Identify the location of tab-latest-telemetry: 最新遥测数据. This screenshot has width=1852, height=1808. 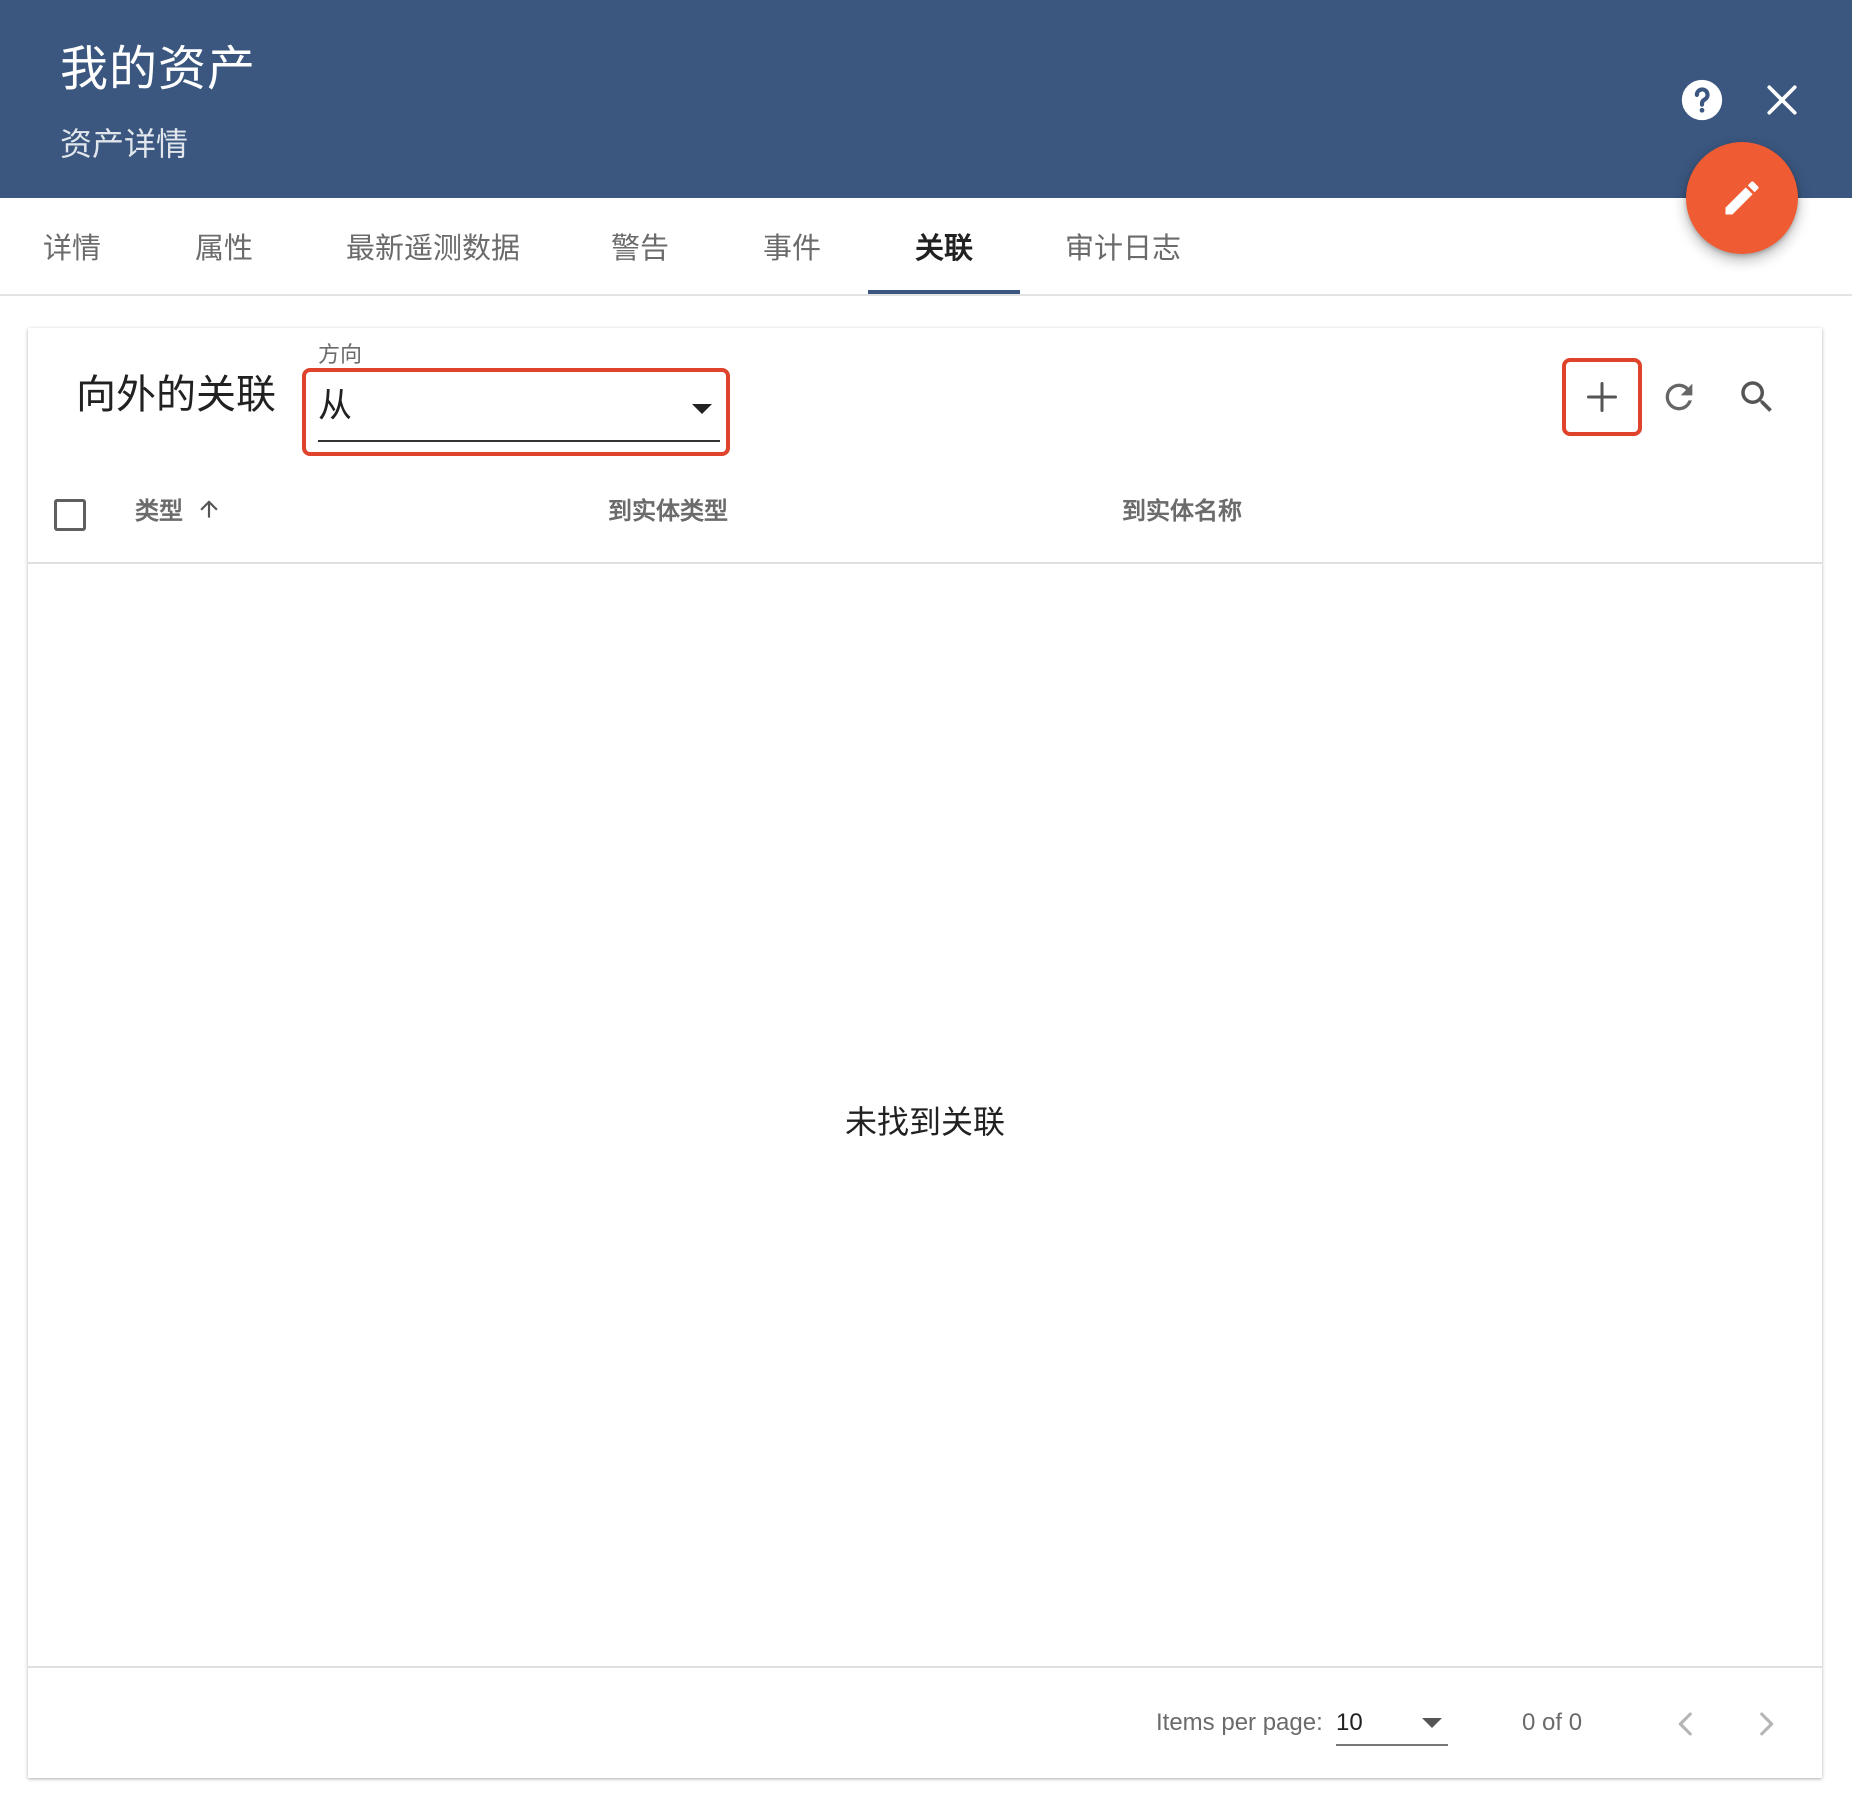
(433, 246).